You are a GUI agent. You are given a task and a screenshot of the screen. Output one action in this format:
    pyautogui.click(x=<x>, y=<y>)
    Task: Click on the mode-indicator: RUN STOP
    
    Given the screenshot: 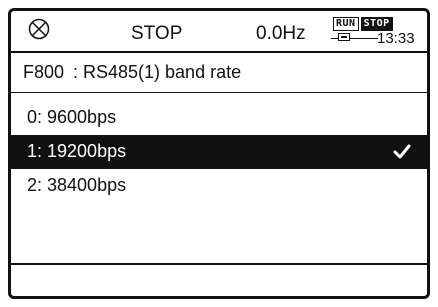 What is the action you would take?
    pyautogui.click(x=363, y=24)
    